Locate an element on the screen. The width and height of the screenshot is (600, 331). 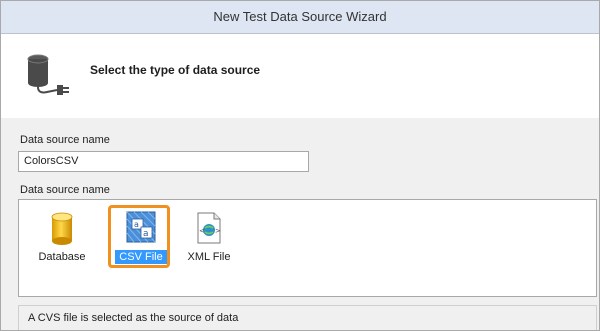
header-title: Select the type of data source is located at coordinates (175, 70).